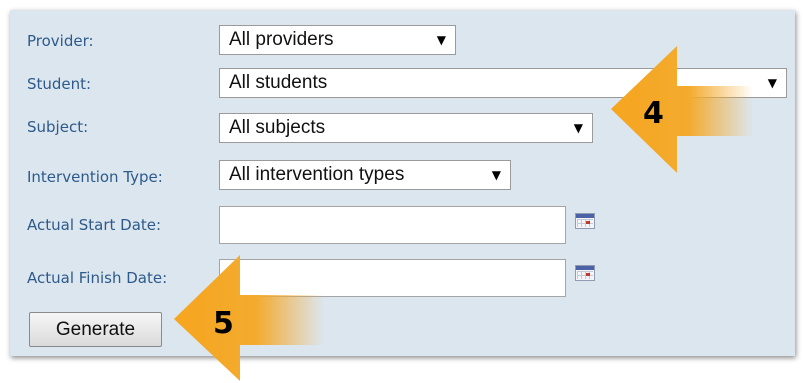 The image size is (803, 383). Describe the element at coordinates (281, 39) in the screenshot. I see `provider-select-value: All providers` at that location.